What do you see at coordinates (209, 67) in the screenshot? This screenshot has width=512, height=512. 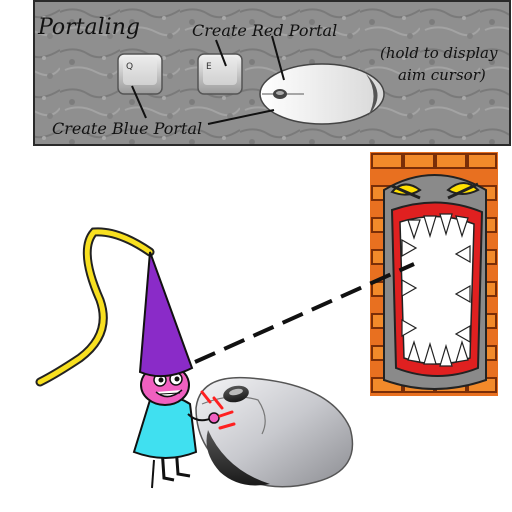 I see `e-key-label: E` at bounding box center [209, 67].